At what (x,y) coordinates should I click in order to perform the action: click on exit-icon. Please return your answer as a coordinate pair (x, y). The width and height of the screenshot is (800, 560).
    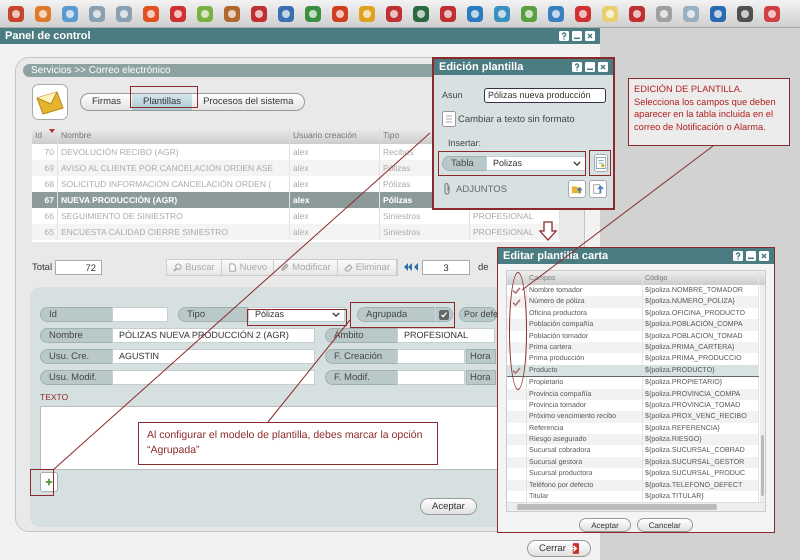
    Looking at the image, I should click on (574, 548).